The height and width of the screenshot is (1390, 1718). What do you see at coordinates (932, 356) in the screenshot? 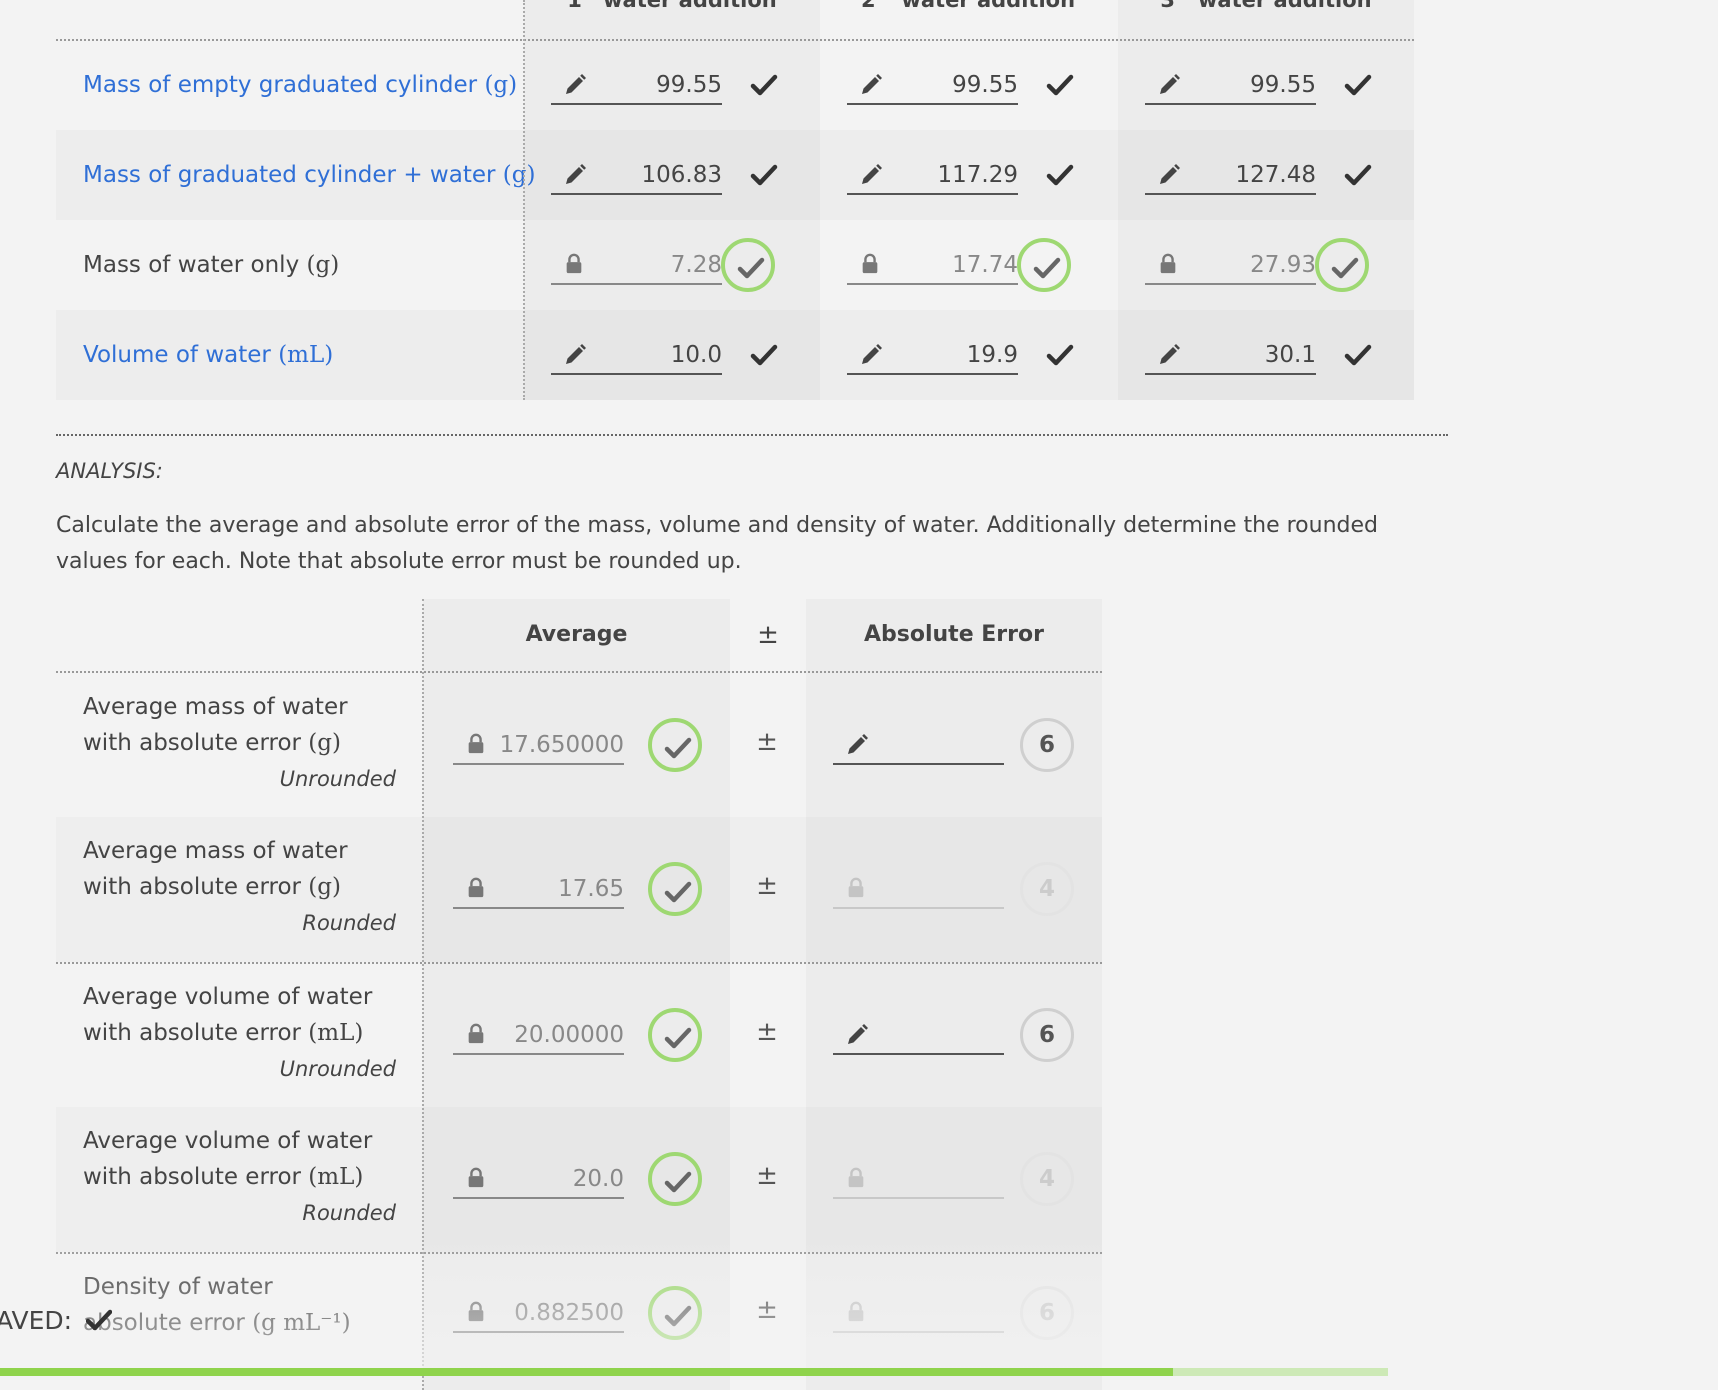
I see `value-input: 19.9` at bounding box center [932, 356].